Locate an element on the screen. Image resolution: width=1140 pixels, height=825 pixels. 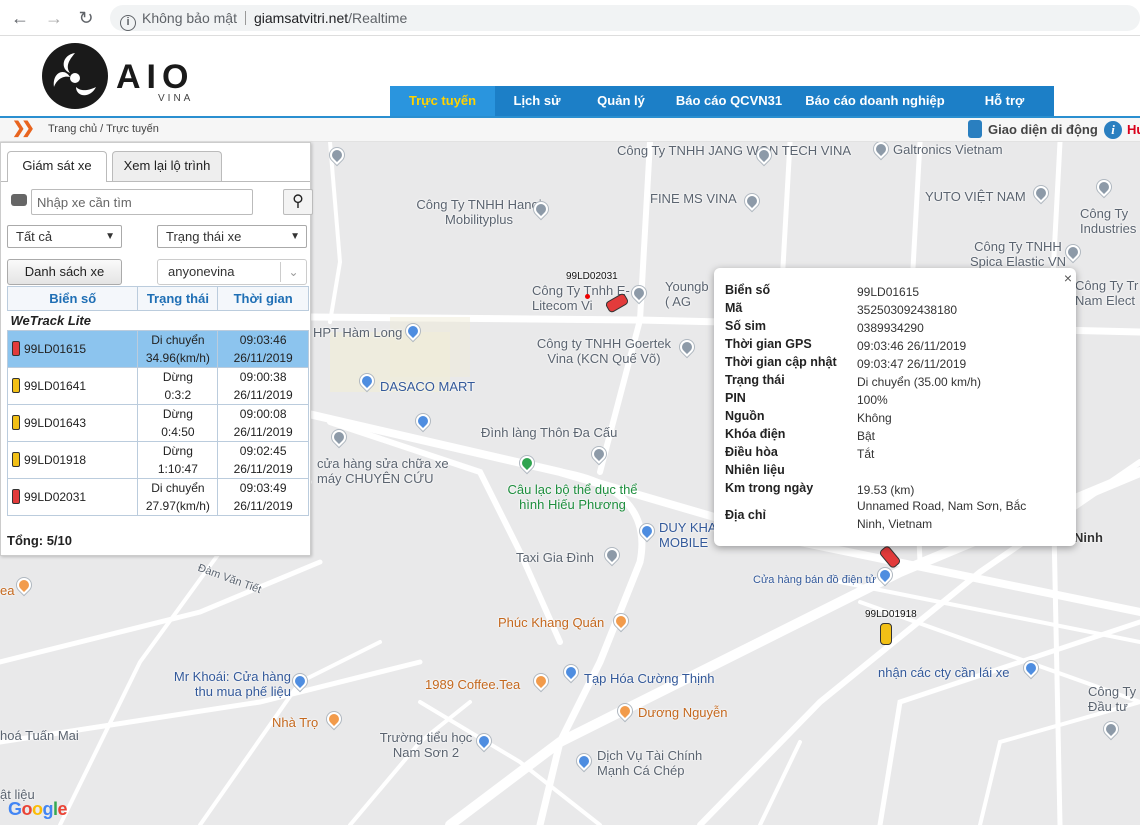
column-header-time: Thời gian is located at coordinates (263, 298).